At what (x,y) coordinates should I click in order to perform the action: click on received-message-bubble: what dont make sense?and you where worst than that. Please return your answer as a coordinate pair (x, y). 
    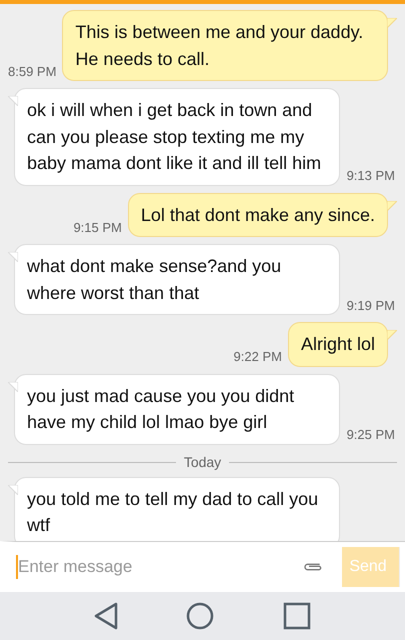
    Looking at the image, I should click on (177, 279).